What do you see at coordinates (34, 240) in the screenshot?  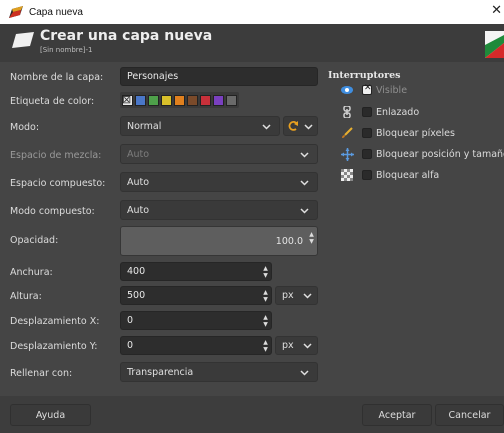 I see `opacity-label: Opacidad:` at bounding box center [34, 240].